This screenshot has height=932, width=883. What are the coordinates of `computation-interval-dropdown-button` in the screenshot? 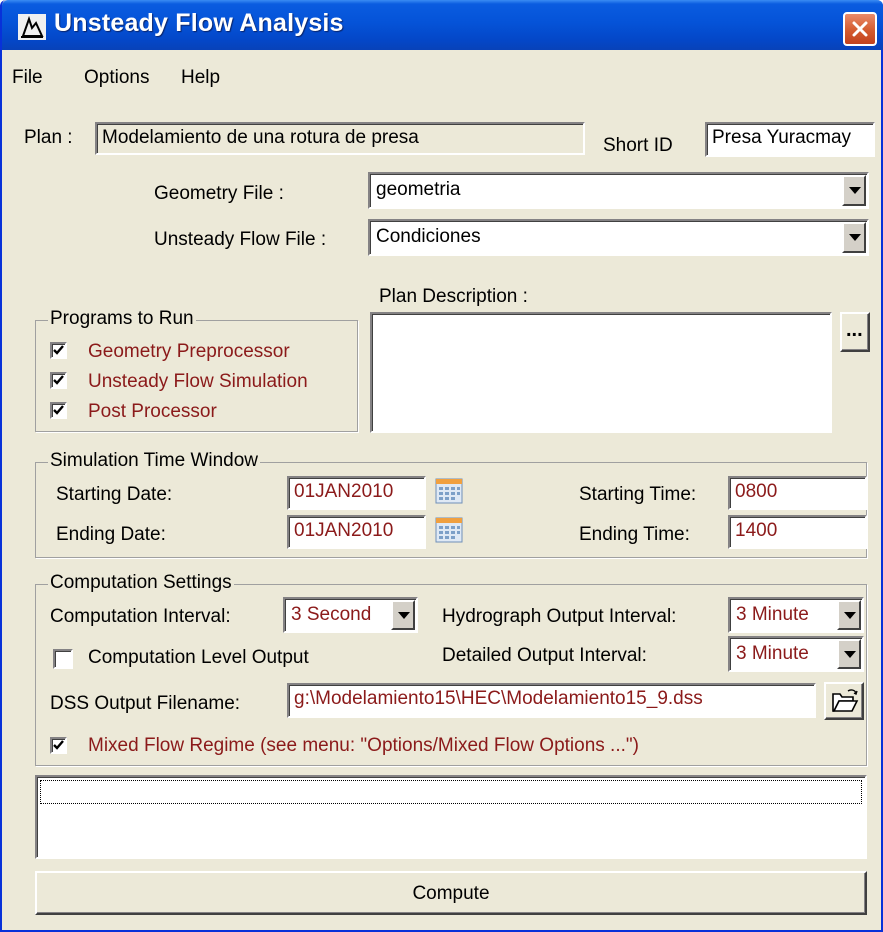 It's located at (403, 615).